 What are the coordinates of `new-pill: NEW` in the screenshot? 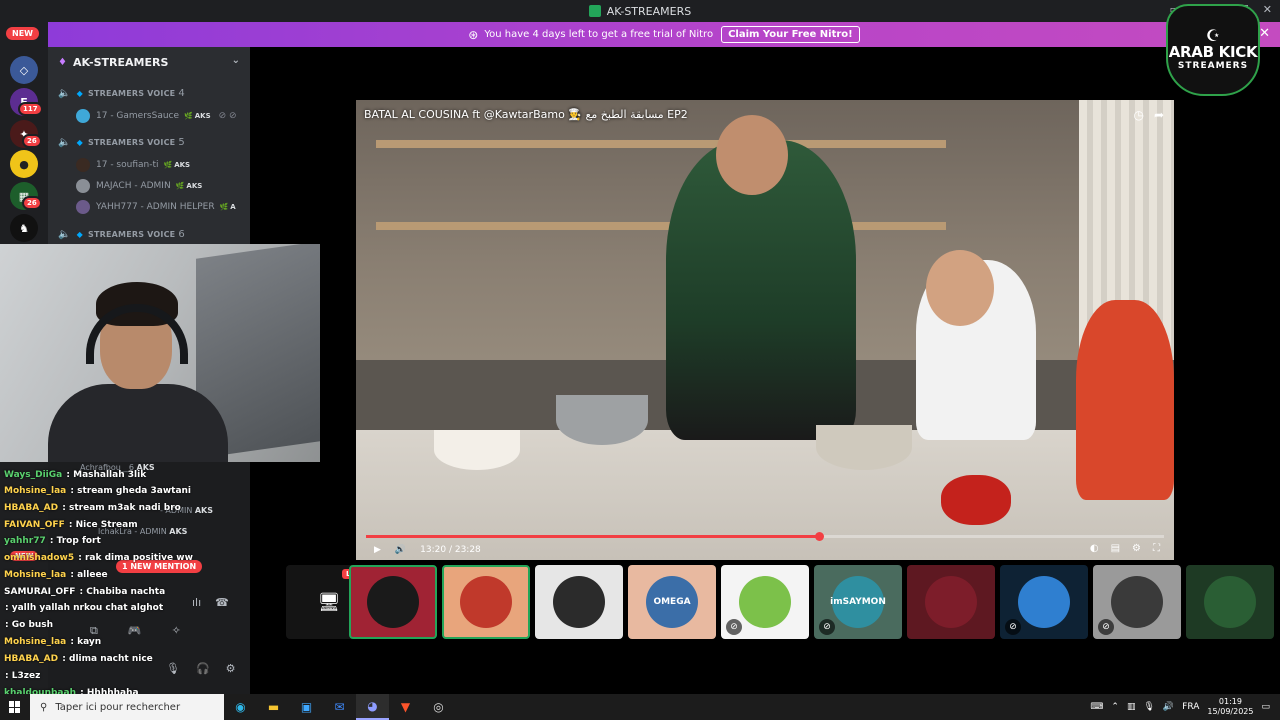 It's located at (22, 33).